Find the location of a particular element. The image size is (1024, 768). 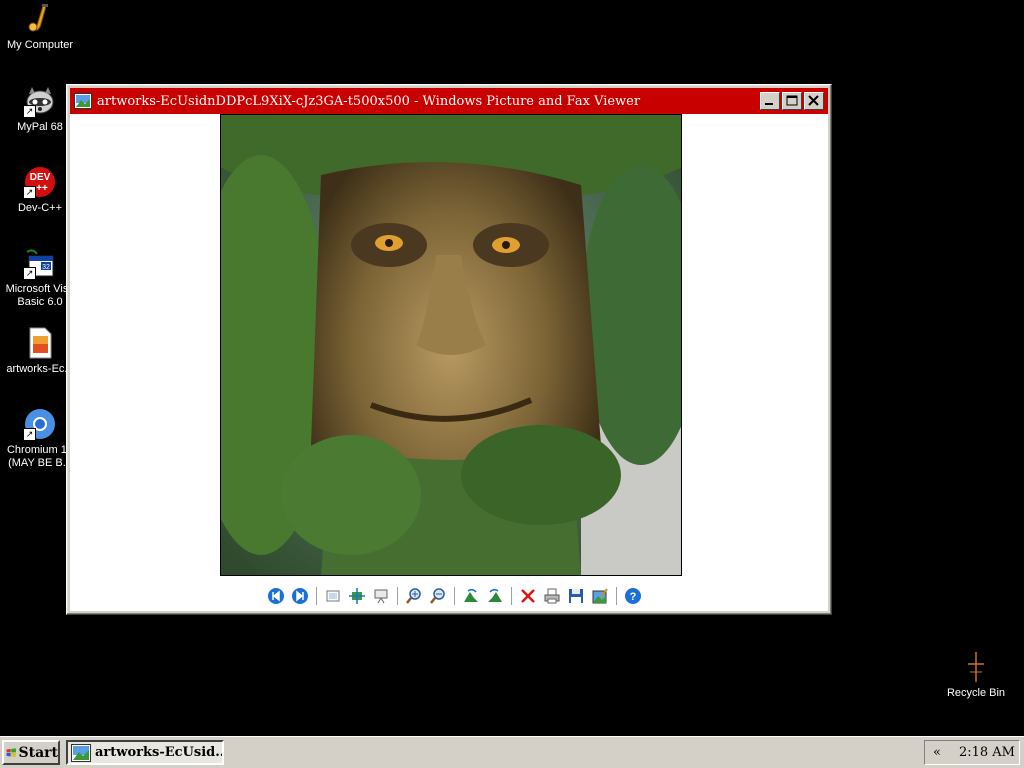

help-icon: ? is located at coordinates (633, 596).